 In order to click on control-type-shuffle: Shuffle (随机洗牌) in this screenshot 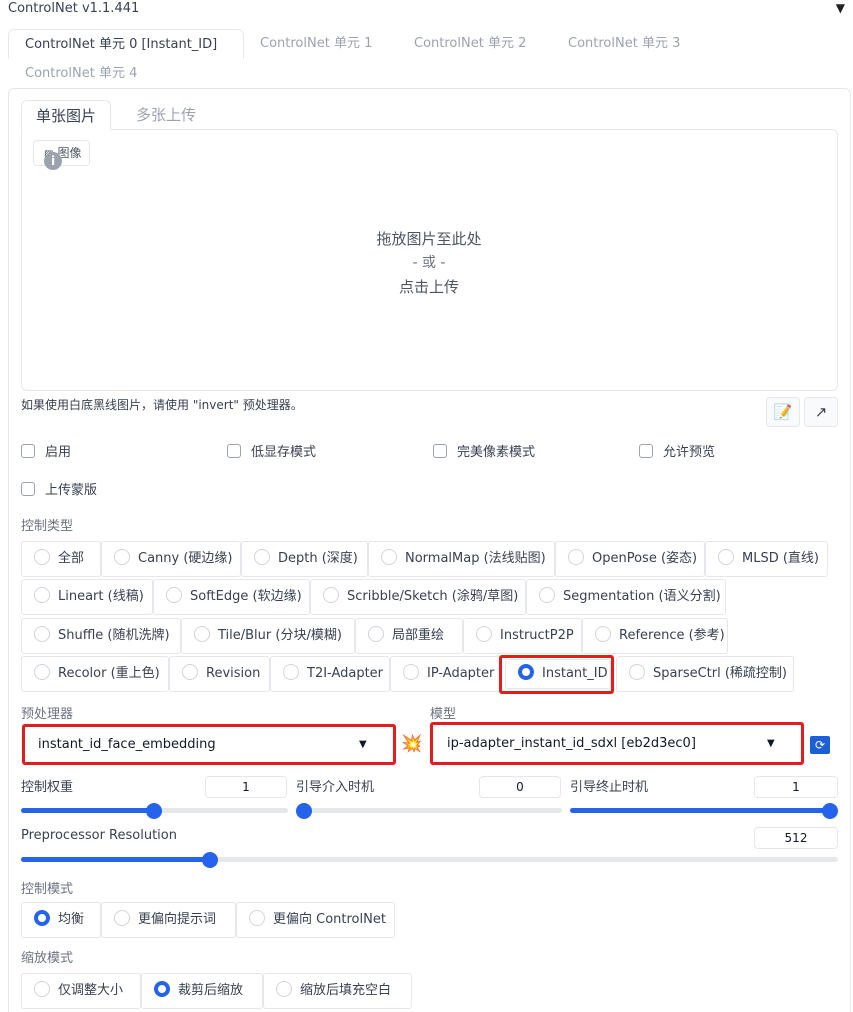, I will do `click(101, 636)`.